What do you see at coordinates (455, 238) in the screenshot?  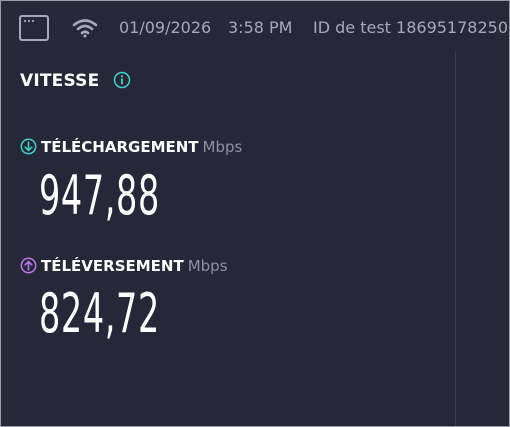 I see `panel-divider` at bounding box center [455, 238].